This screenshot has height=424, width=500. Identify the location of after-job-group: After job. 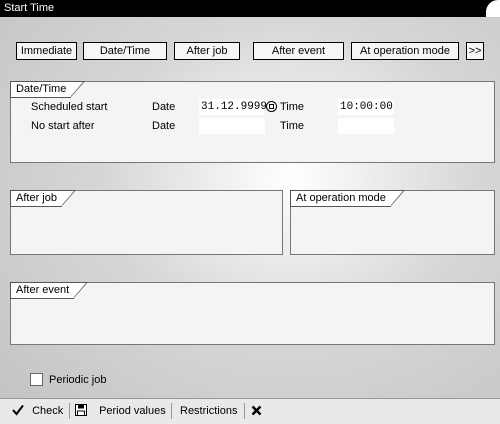
(146, 222).